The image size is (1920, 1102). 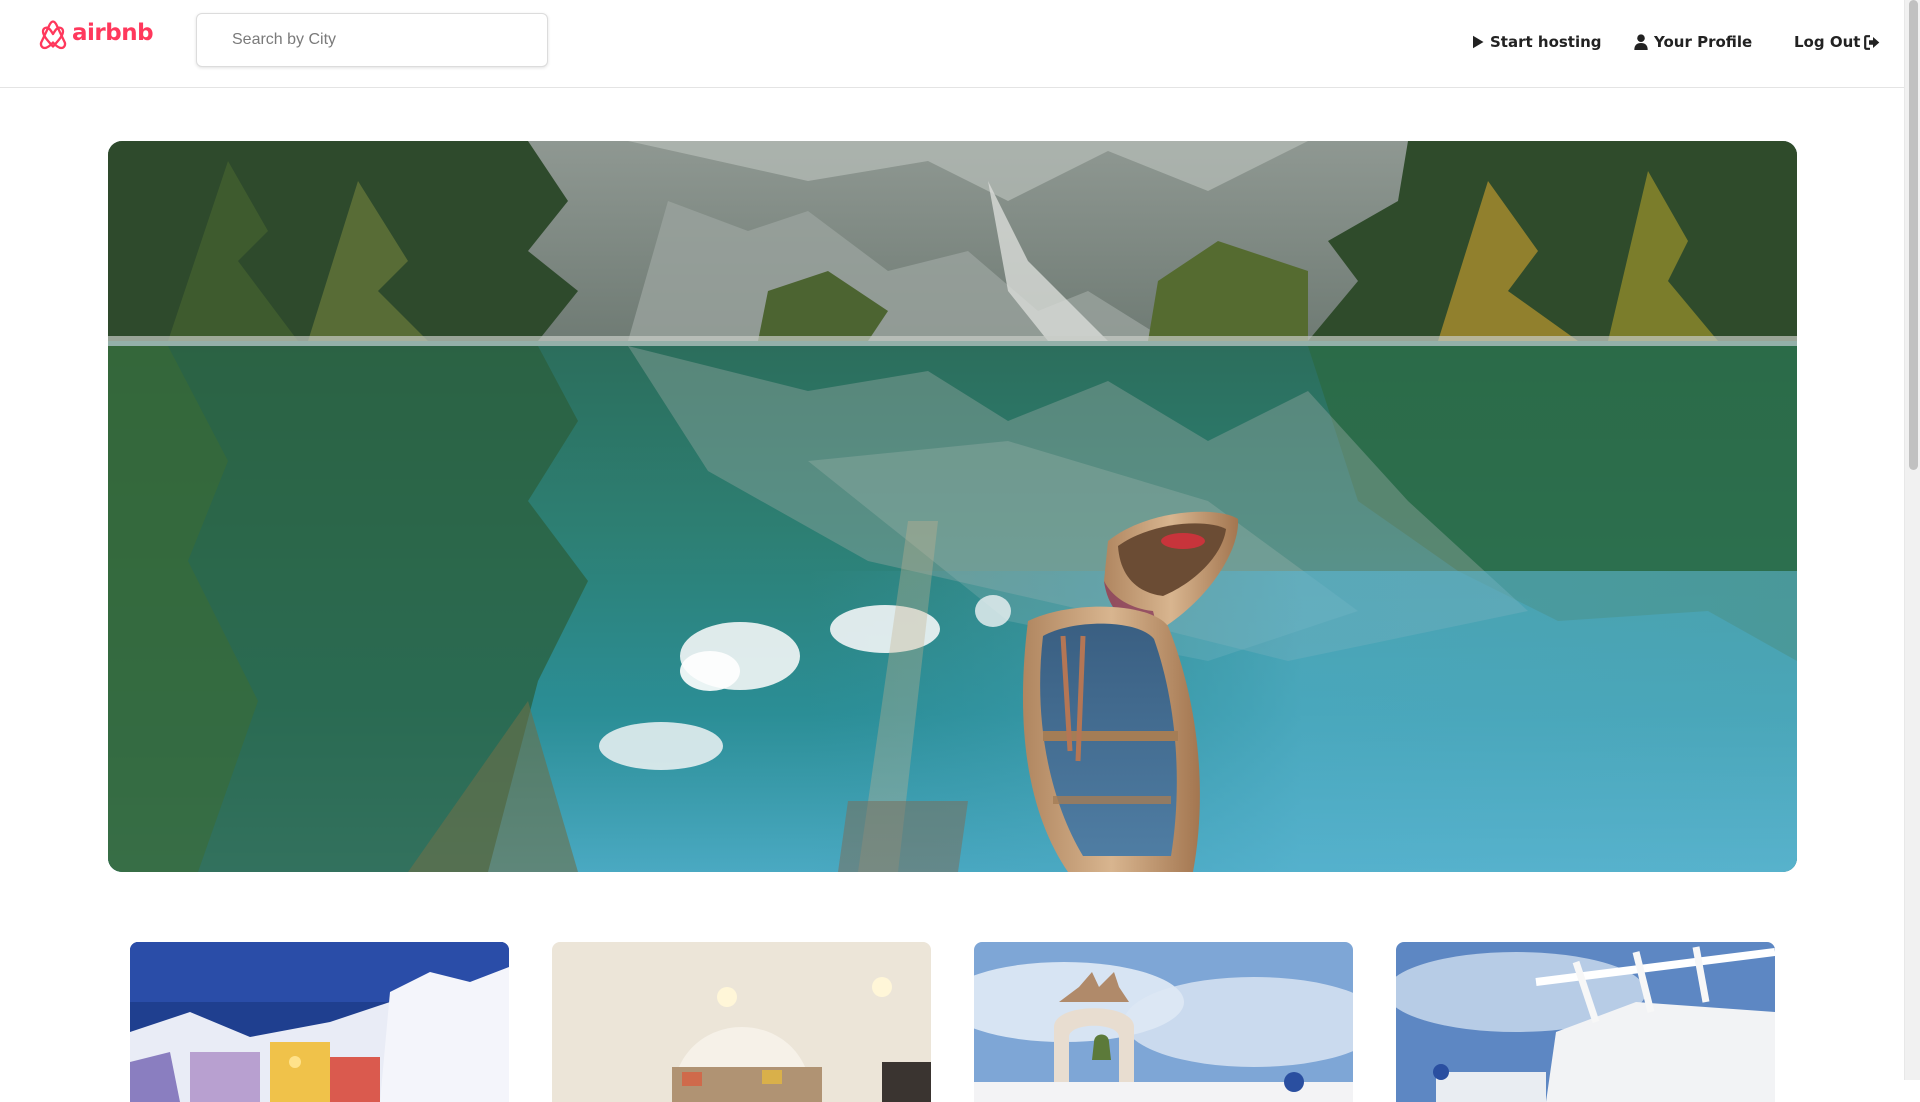 I want to click on your-profile-link: Your Profile, so click(x=1693, y=42).